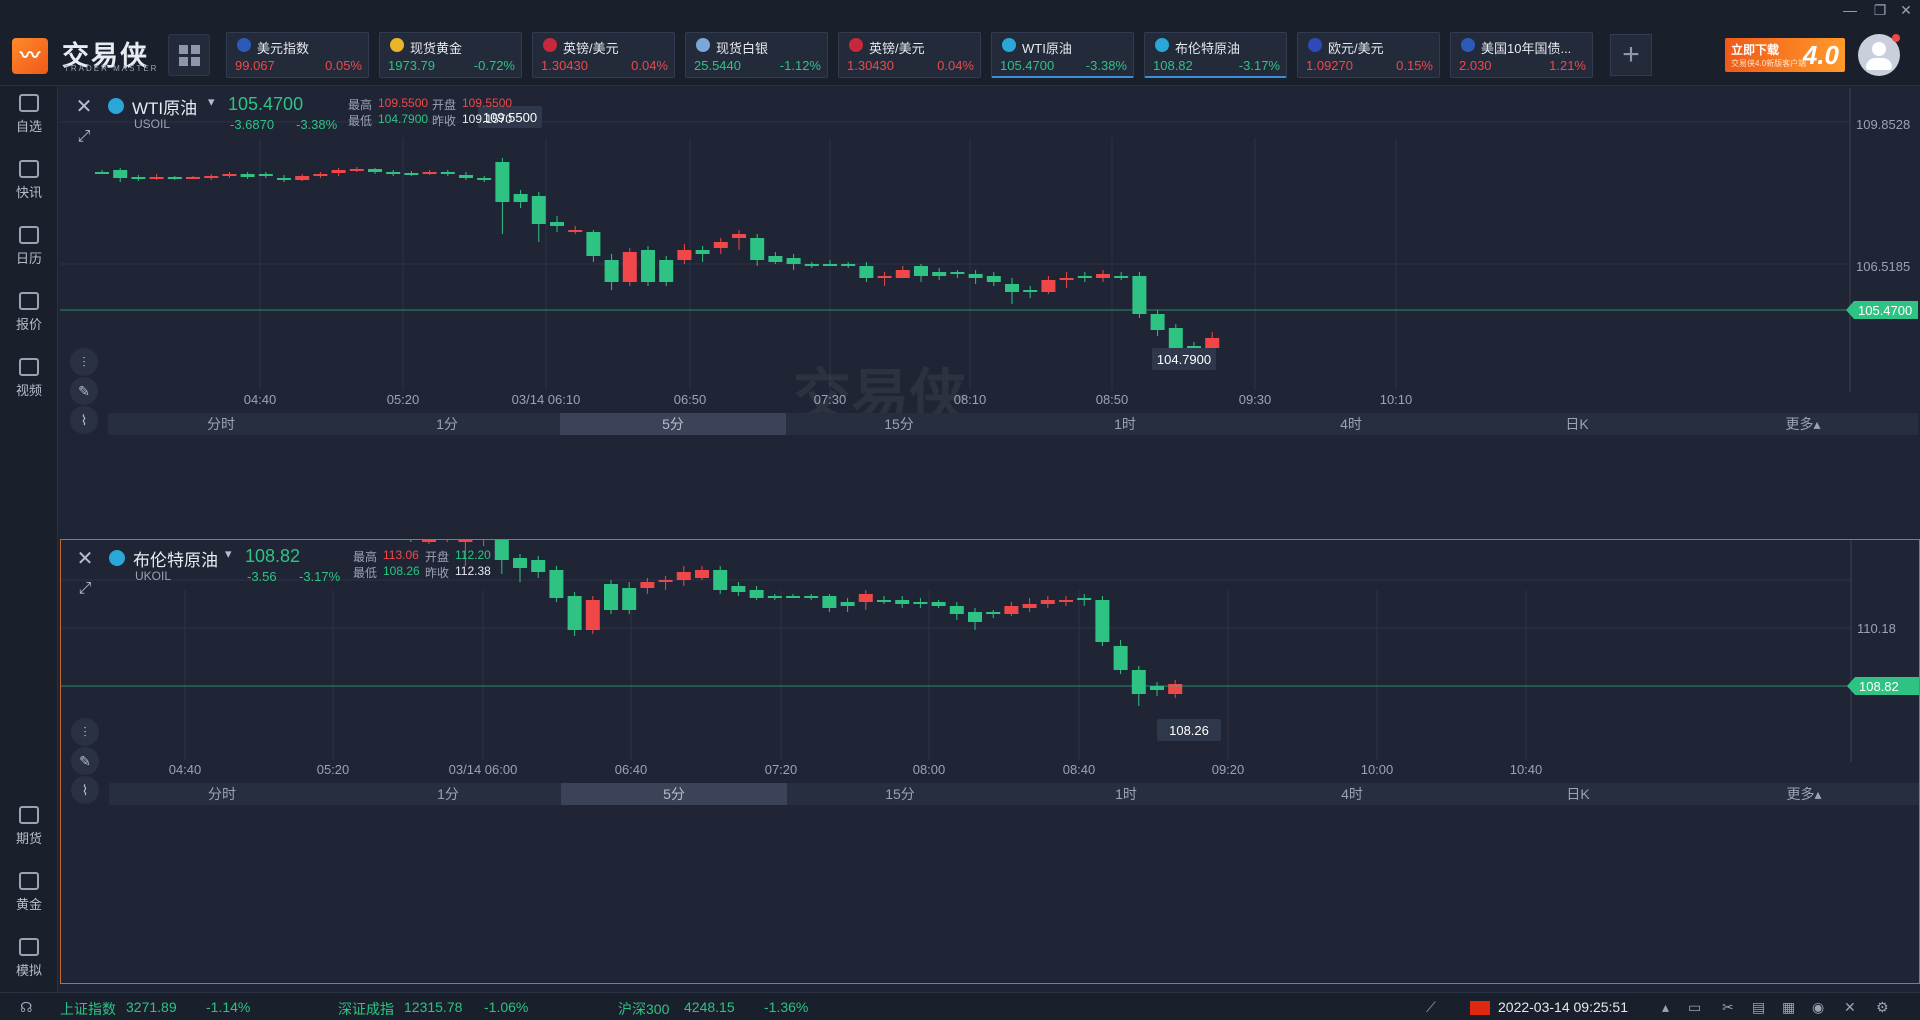  Describe the element at coordinates (756, 55) in the screenshot. I see `quote-card: 现货白银 25.5440 -1.12%` at that location.